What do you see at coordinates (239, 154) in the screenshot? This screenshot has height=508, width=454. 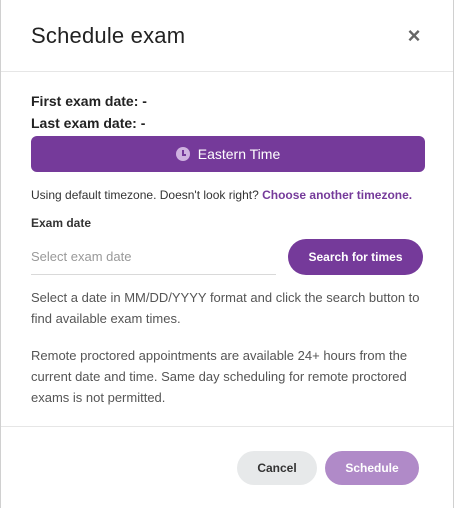 I see `timezone-button-label: Eastern Time` at bounding box center [239, 154].